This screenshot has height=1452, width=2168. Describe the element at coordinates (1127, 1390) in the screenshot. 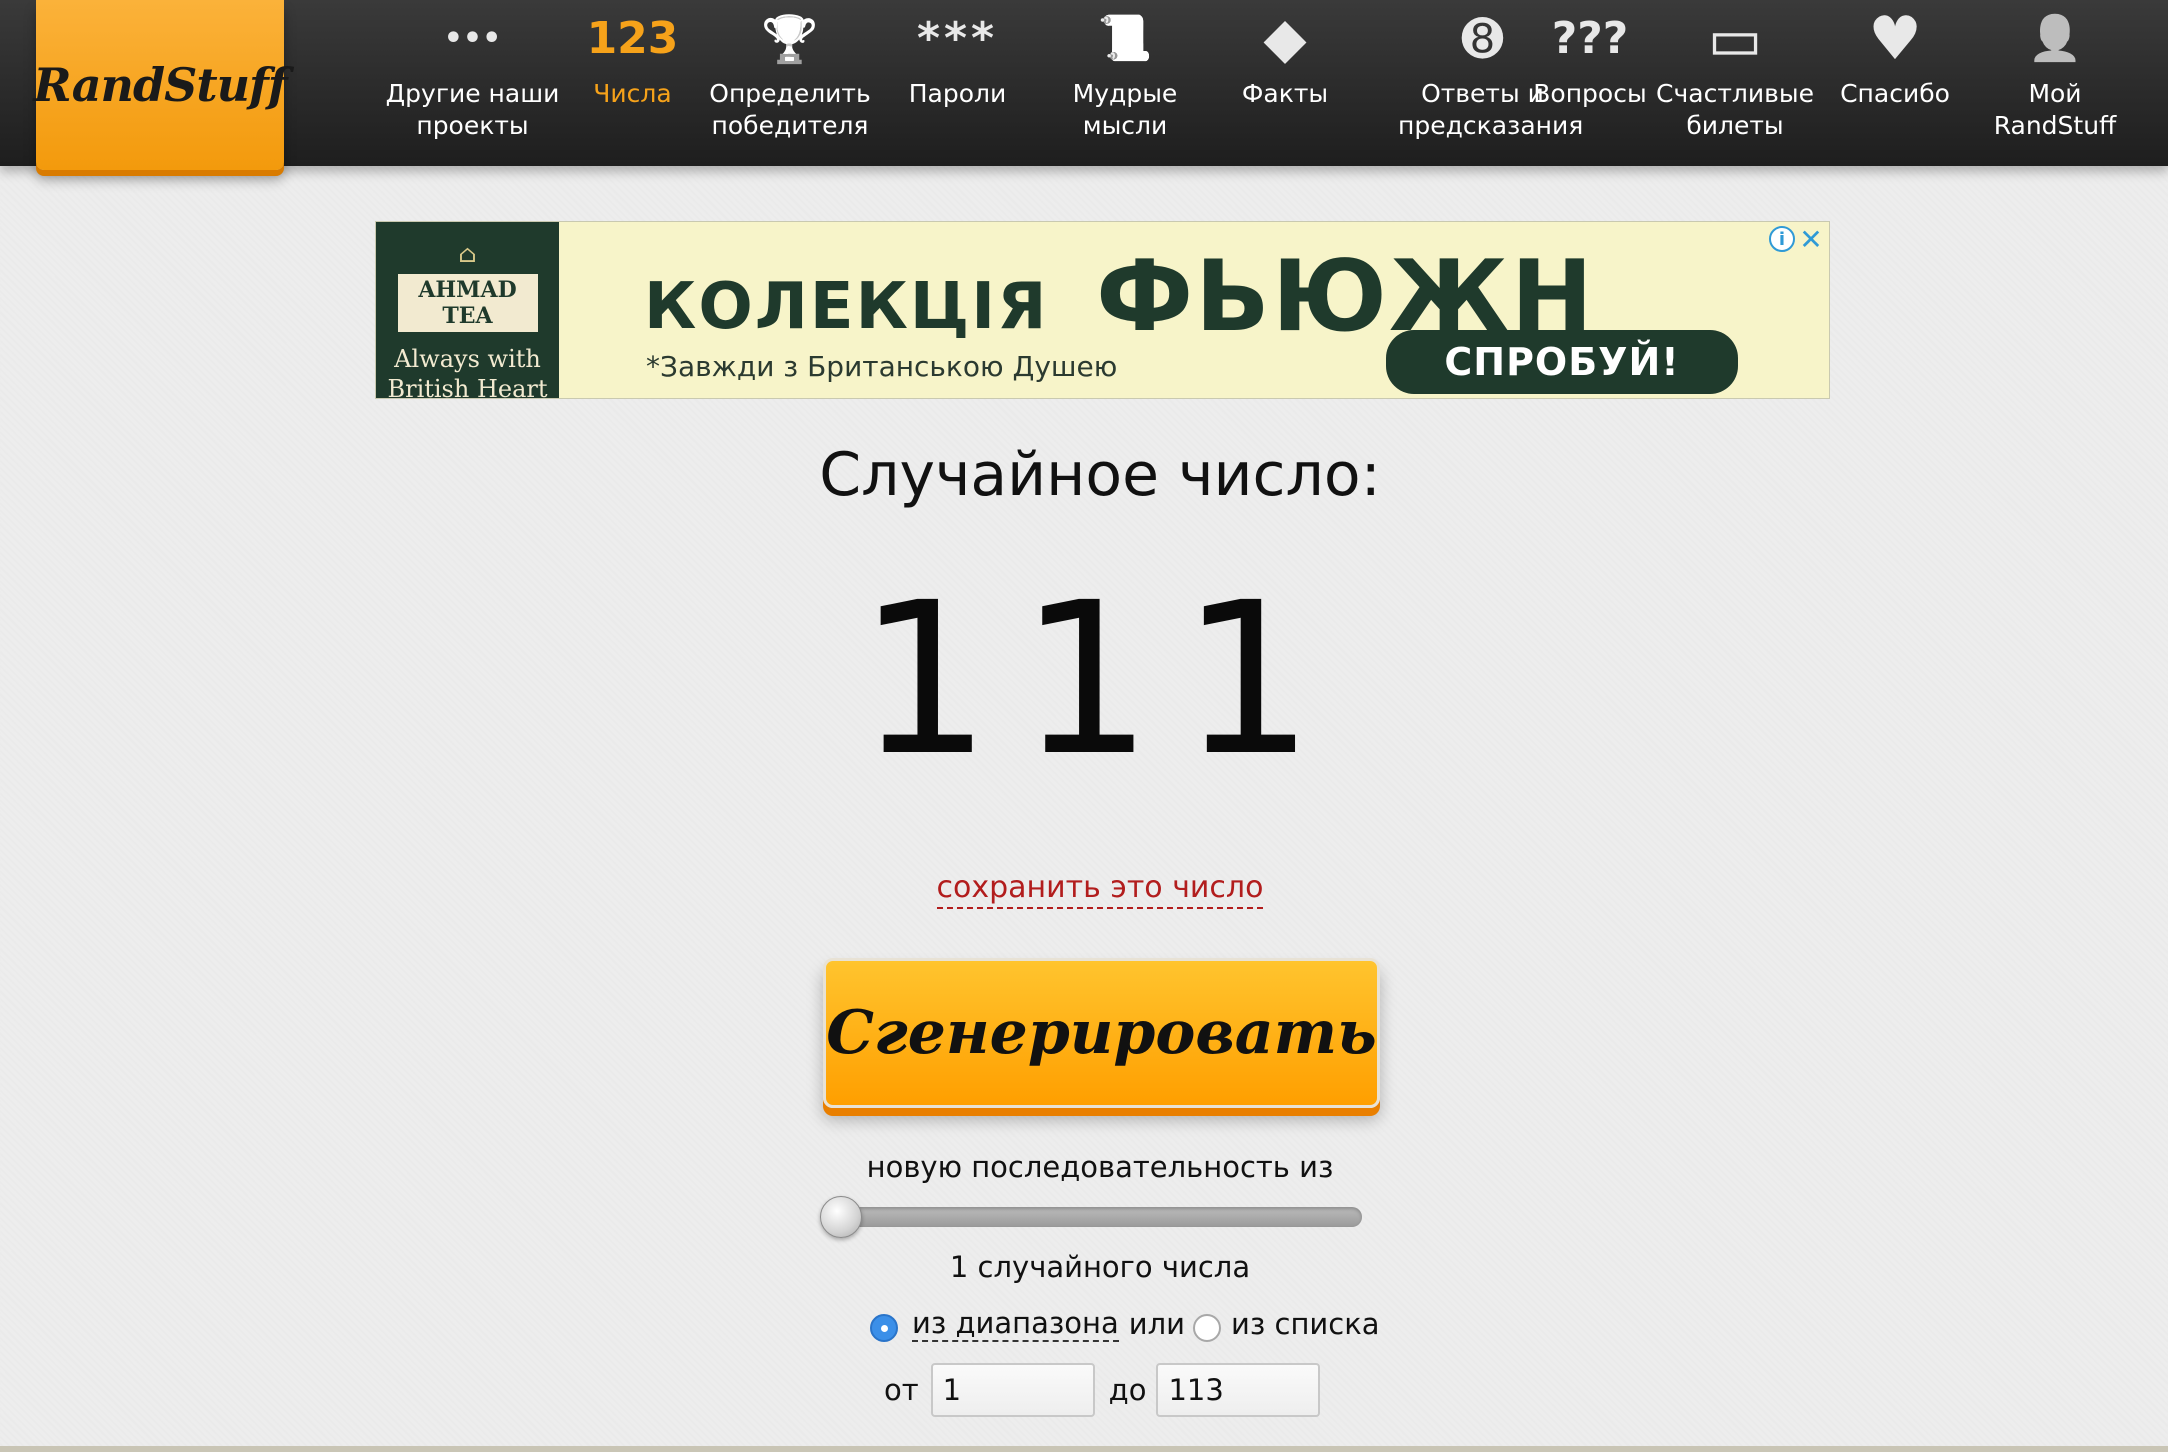

I see `to-label: до` at that location.